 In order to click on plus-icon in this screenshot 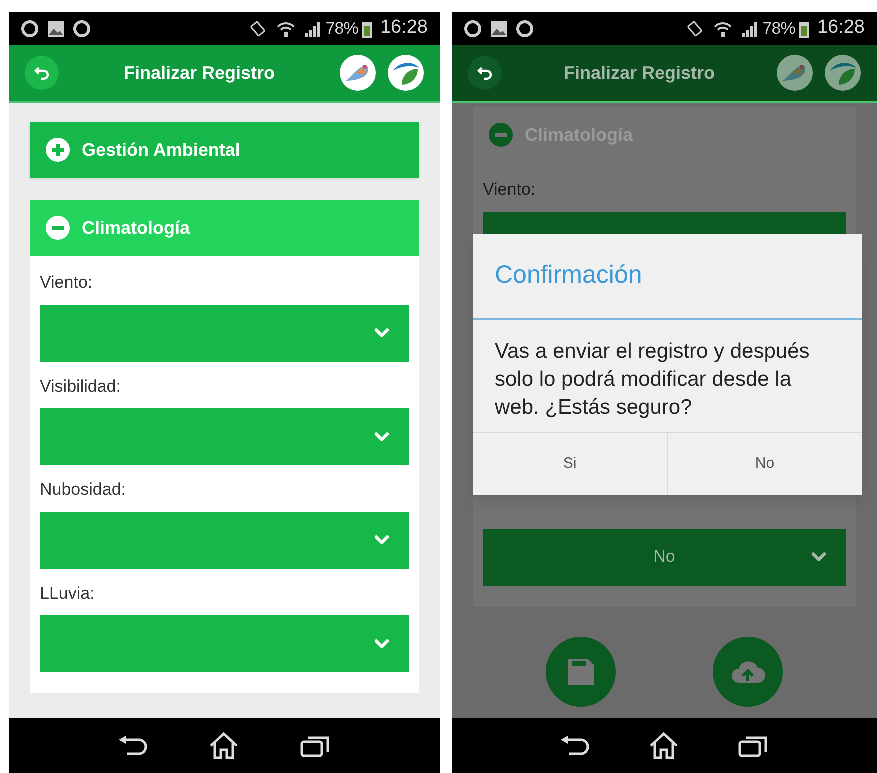, I will do `click(58, 150)`.